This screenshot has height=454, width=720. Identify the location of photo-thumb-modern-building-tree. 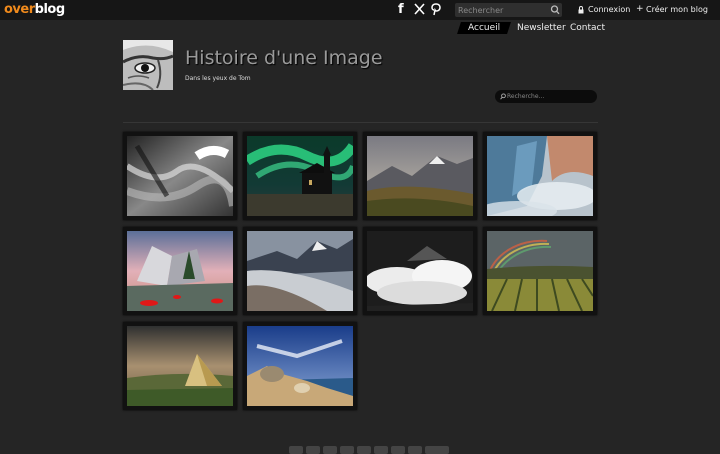
(180, 271).